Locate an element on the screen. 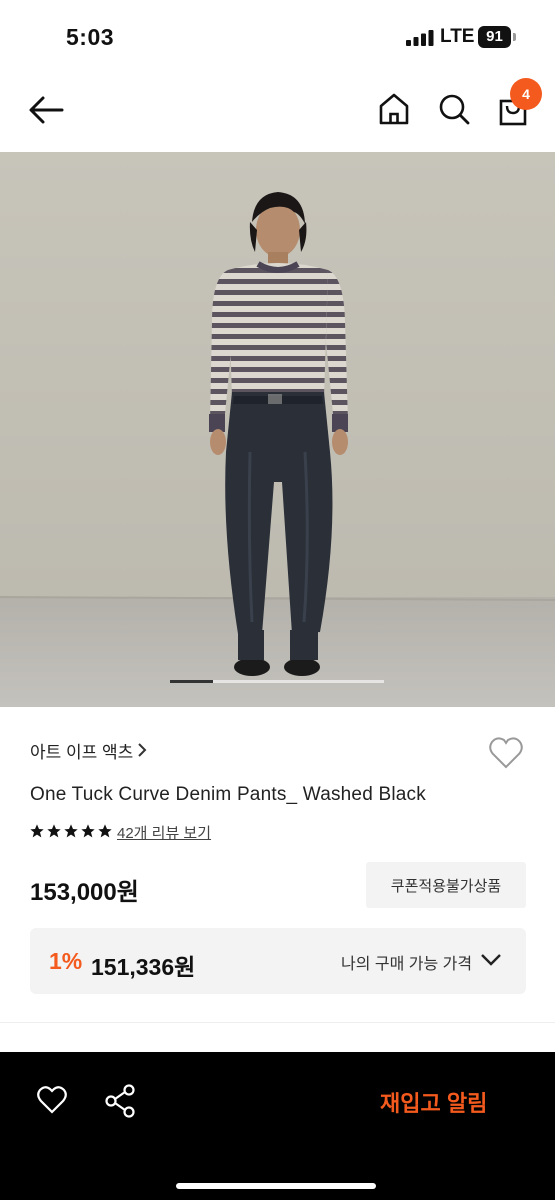 This screenshot has width=555, height=1200. cart-count-badge: 4 is located at coordinates (526, 94).